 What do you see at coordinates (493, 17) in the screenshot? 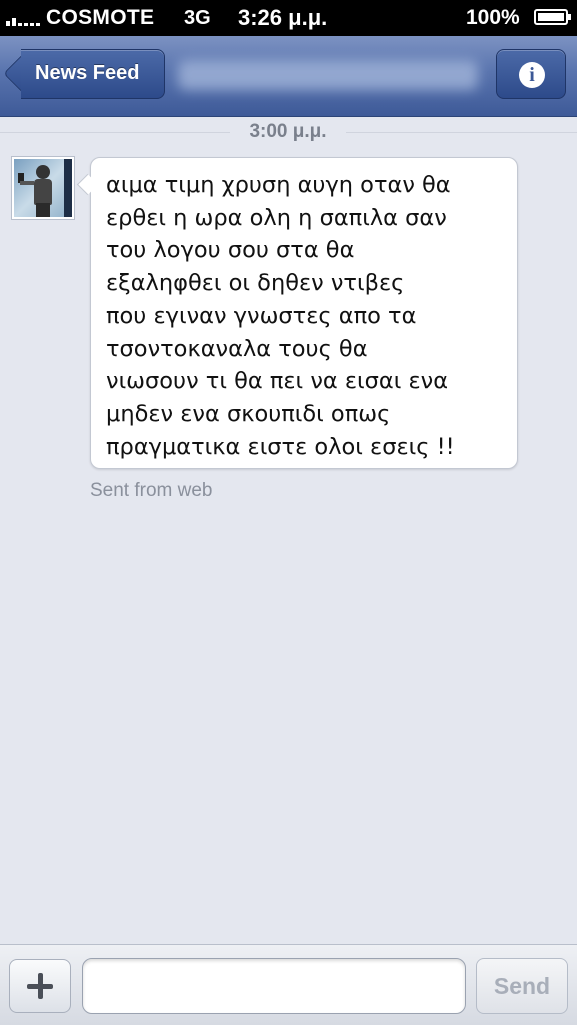
I see `battery-percentage: 100%` at bounding box center [493, 17].